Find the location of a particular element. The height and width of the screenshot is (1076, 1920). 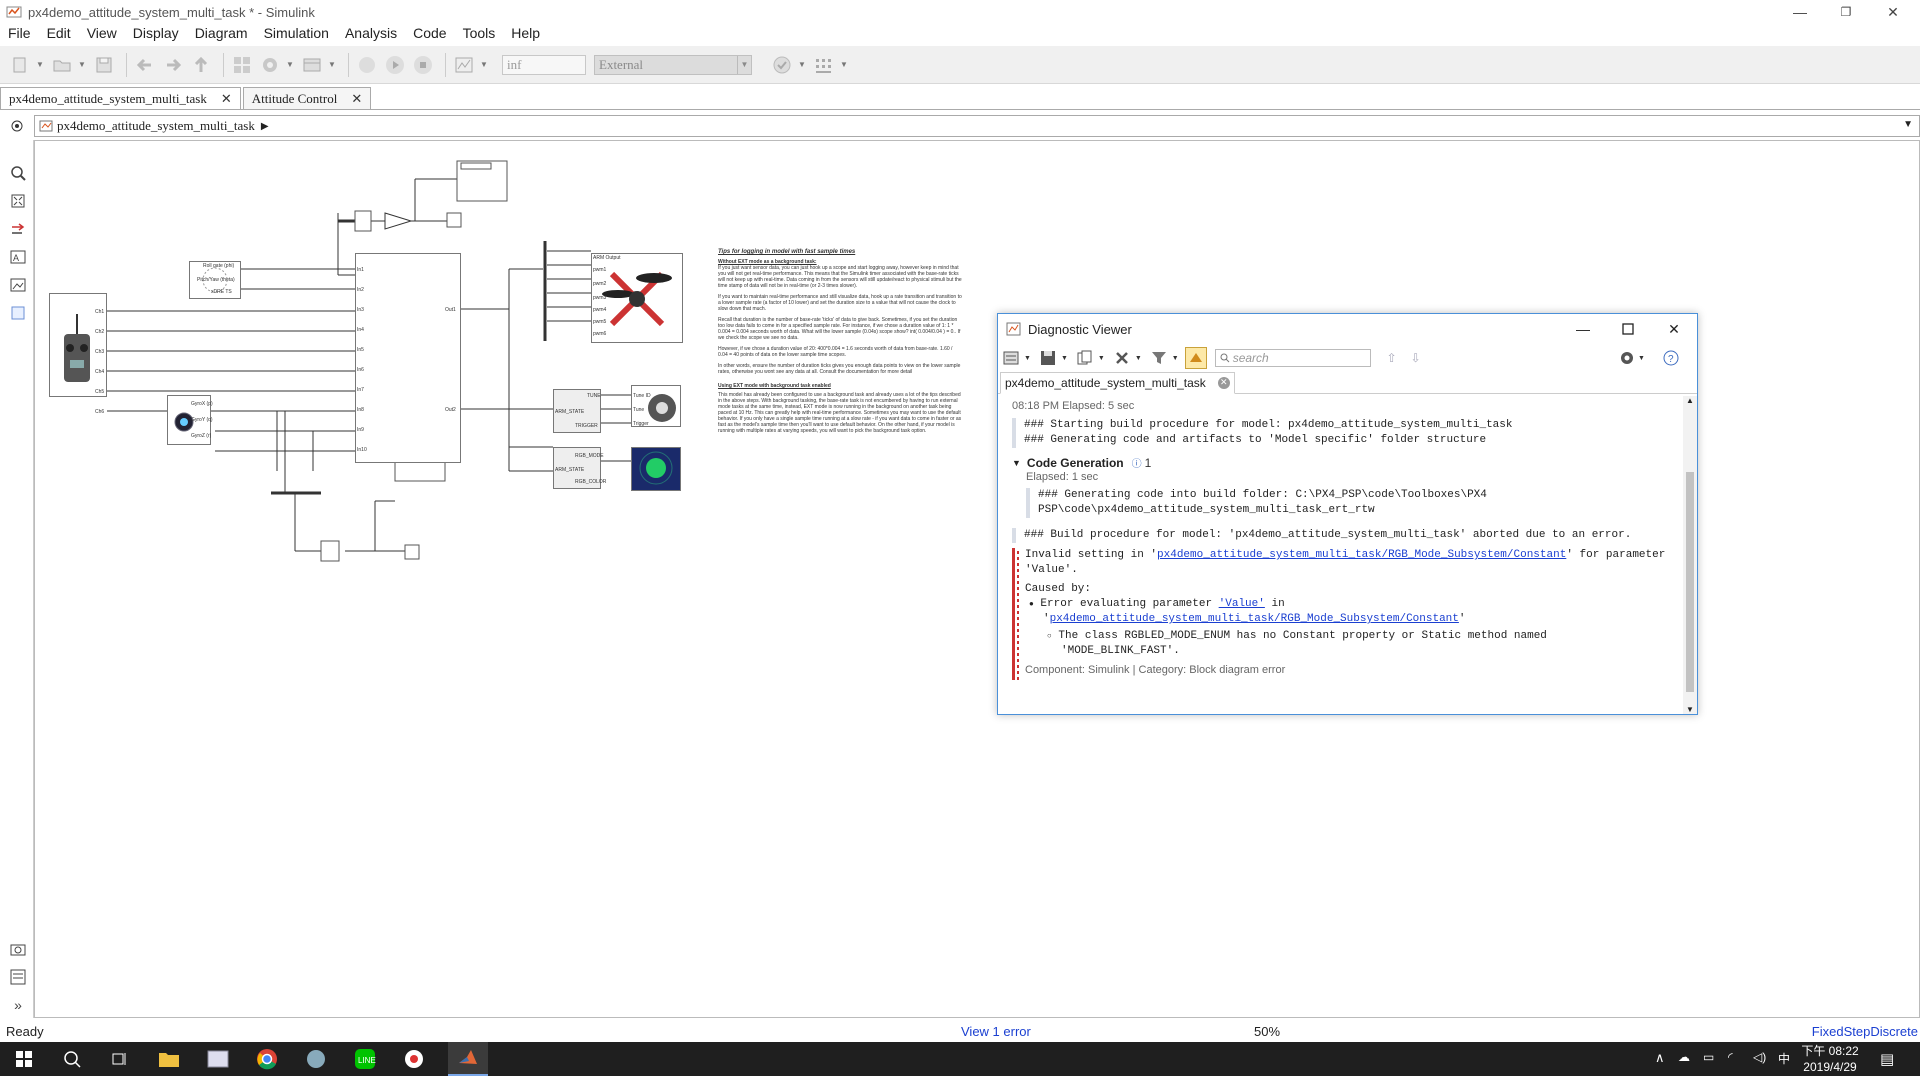

zoom-icon is located at coordinates (18, 173).